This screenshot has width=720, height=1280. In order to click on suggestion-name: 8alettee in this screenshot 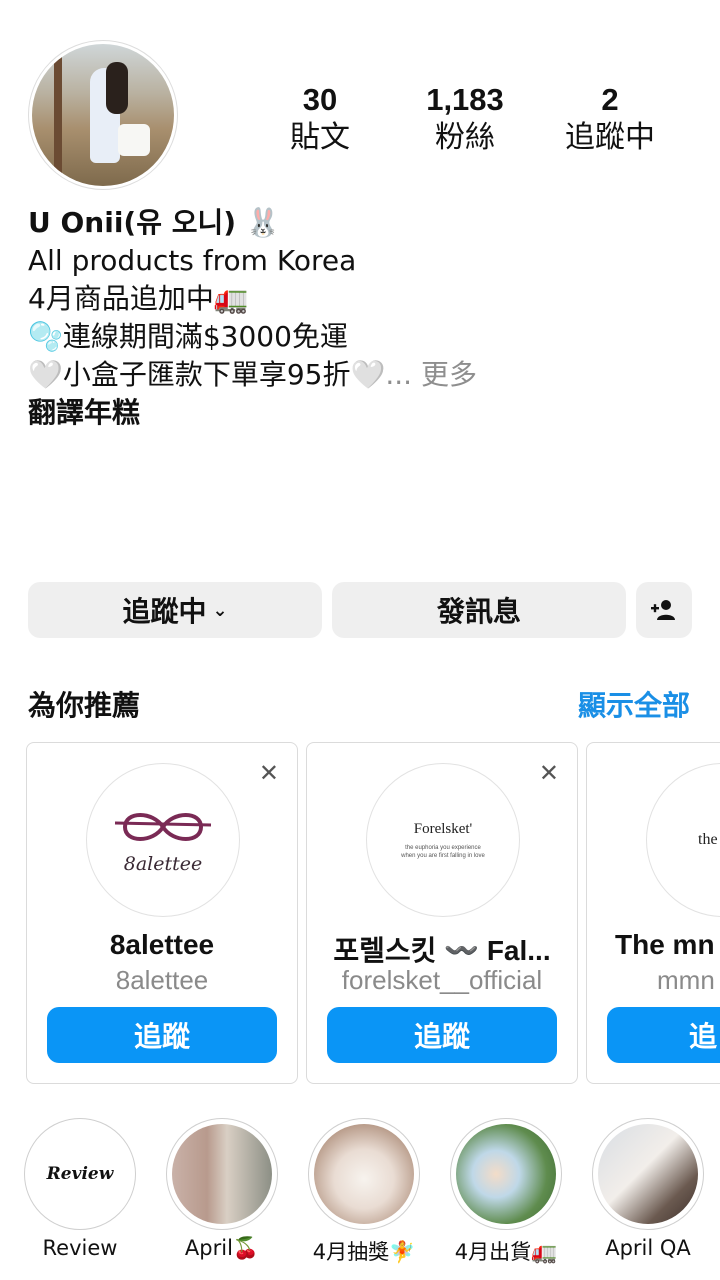, I will do `click(162, 945)`.